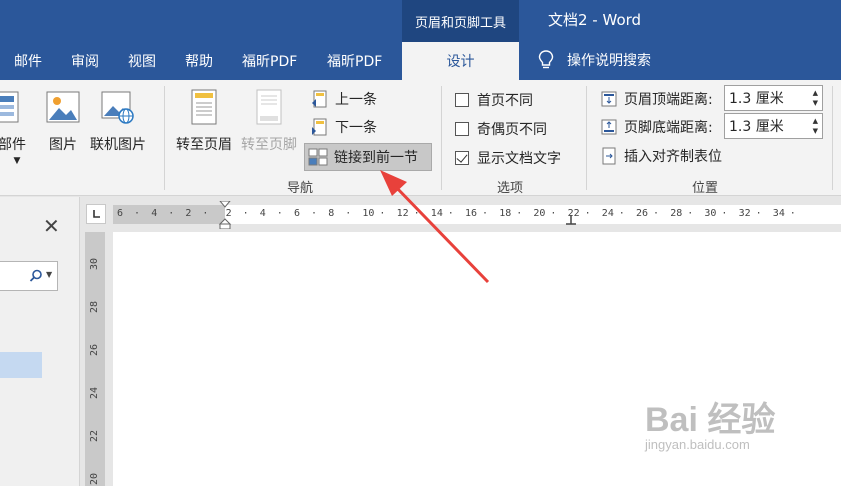  Describe the element at coordinates (318, 157) in the screenshot. I see `link-to-previous-icon` at that location.